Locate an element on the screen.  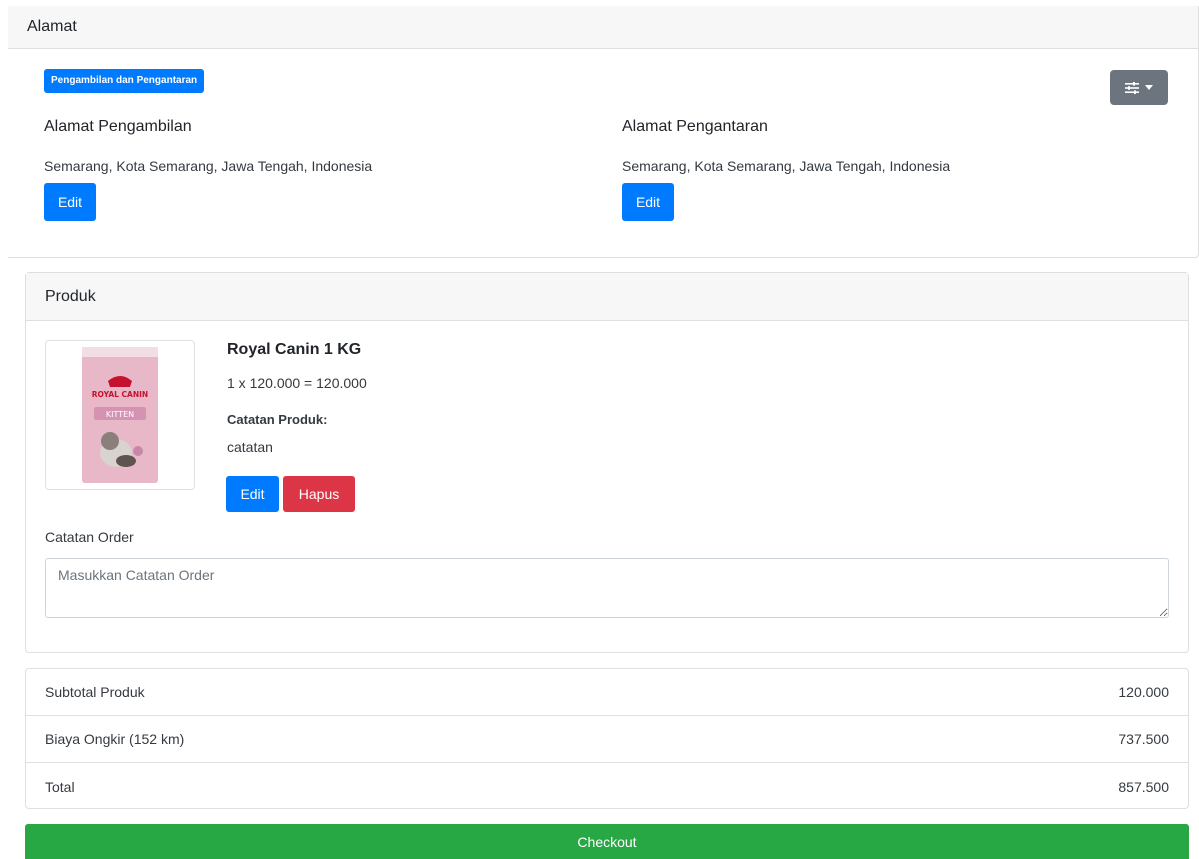
settings-dropdown-button is located at coordinates (1139, 87).